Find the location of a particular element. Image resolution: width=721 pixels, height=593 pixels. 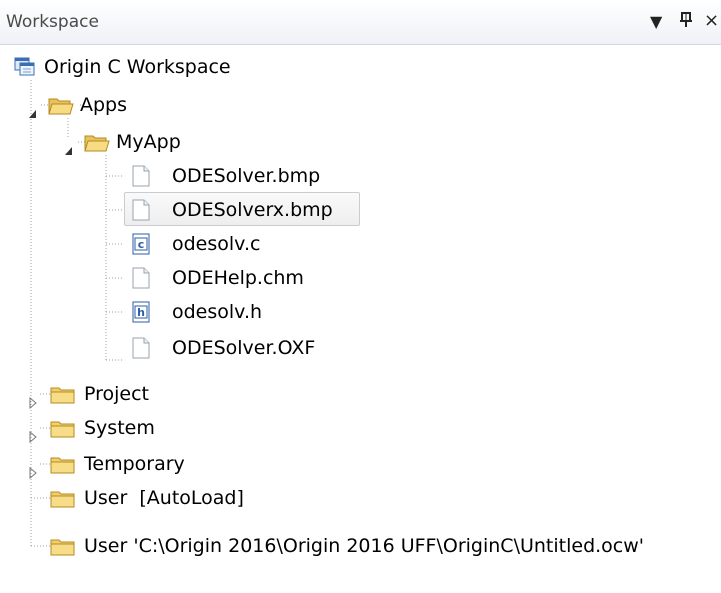

h-file-icon: h is located at coordinates (141, 316).